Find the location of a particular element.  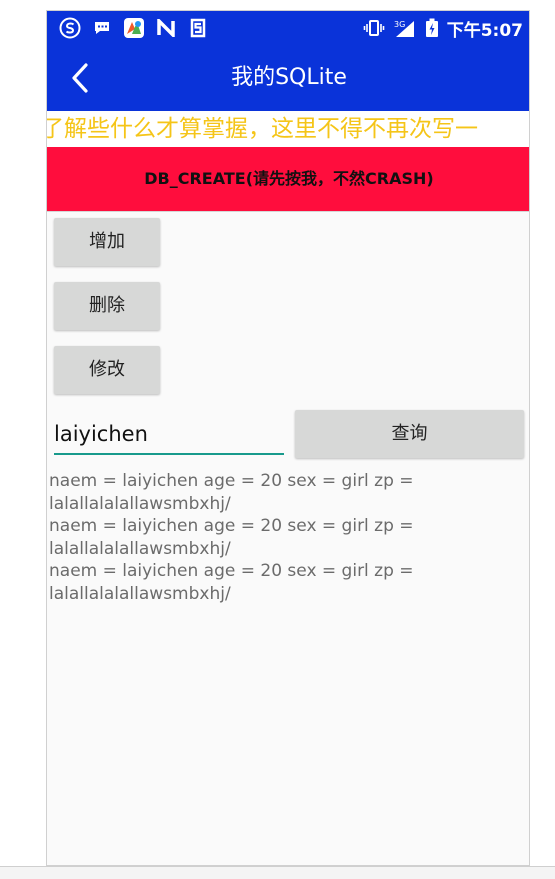

query-button: 查询 is located at coordinates (409, 434).